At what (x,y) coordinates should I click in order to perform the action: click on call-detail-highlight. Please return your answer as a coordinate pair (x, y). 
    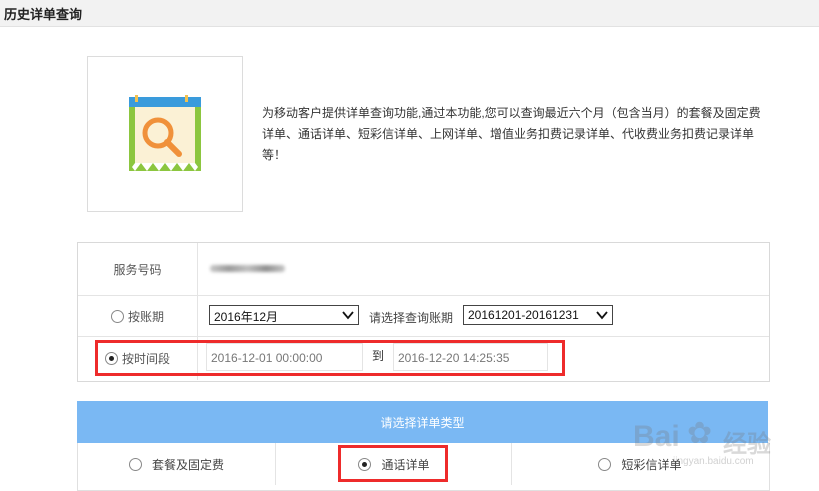
    Looking at the image, I should click on (393, 463).